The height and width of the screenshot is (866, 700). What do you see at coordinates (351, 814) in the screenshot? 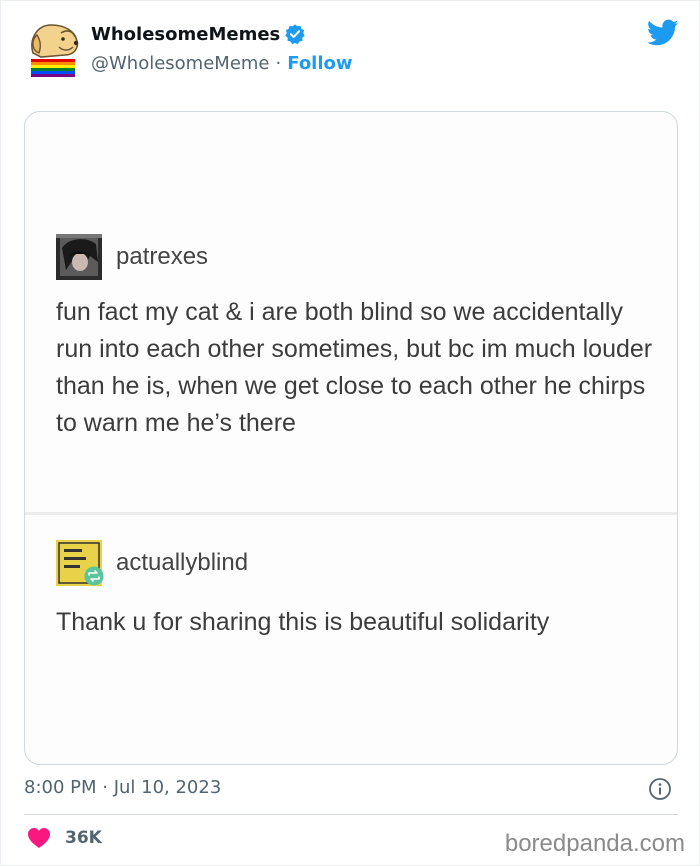
I see `footer-divider` at bounding box center [351, 814].